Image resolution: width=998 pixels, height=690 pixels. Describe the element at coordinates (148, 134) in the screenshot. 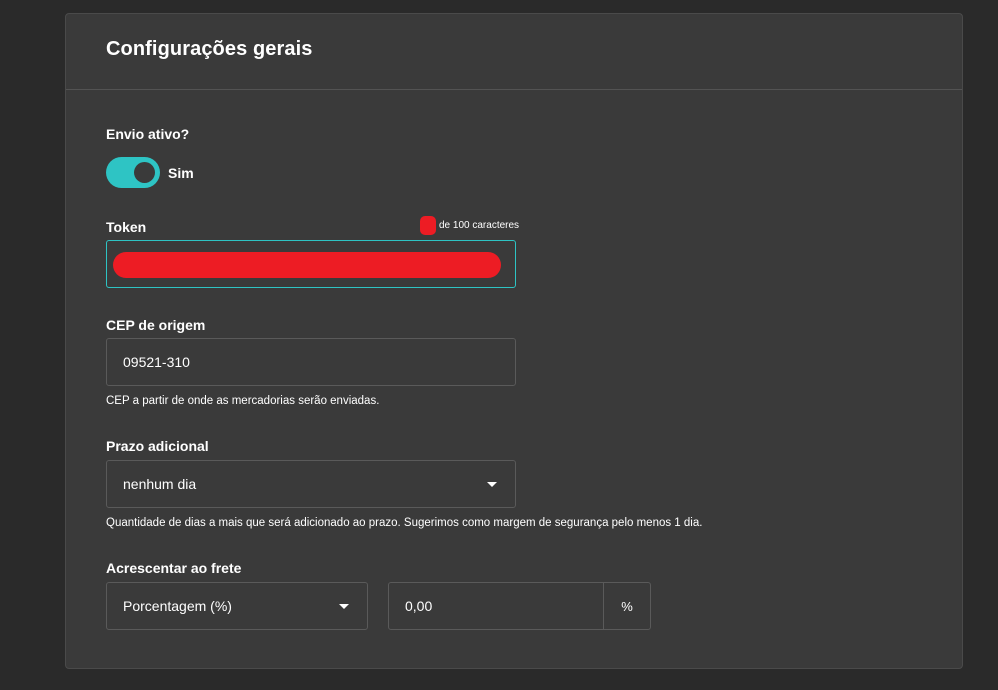

I see `shipping-active-label: Envio ativo?` at that location.